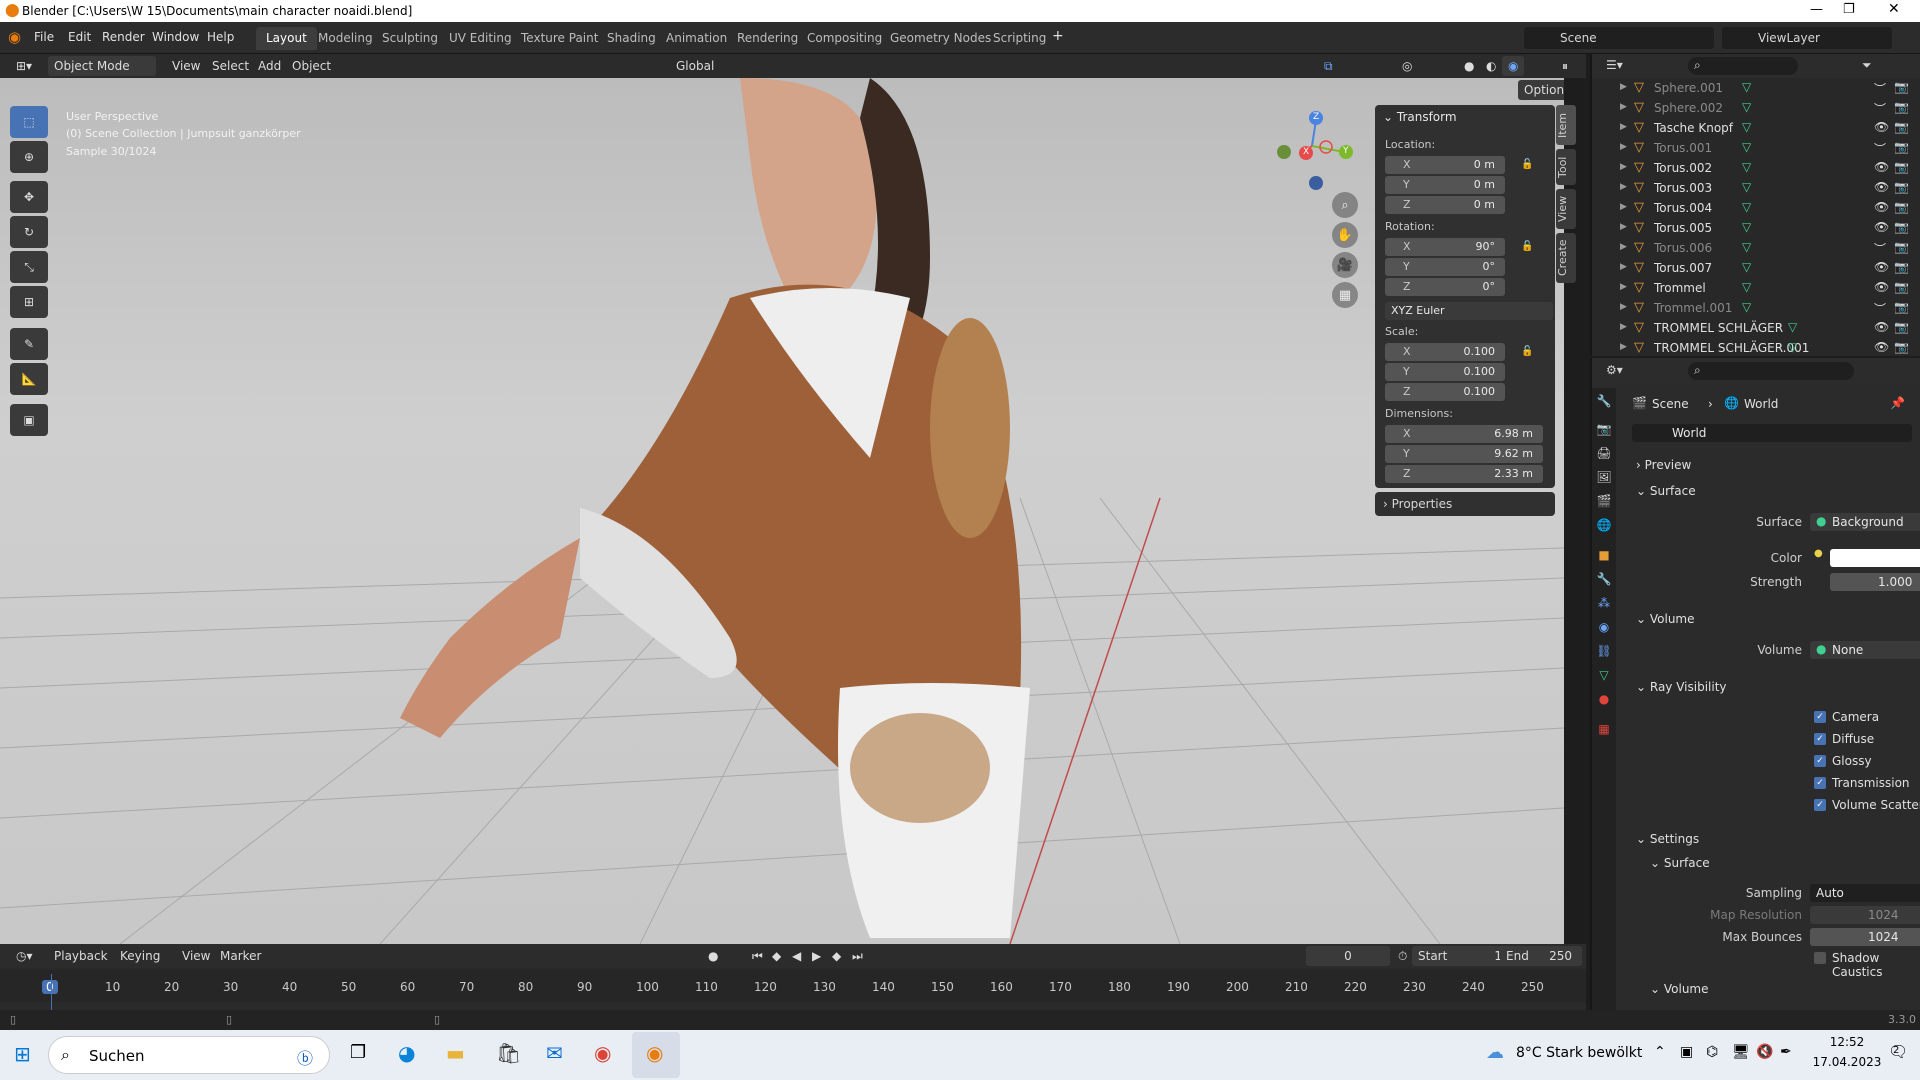 This screenshot has height=1080, width=1920. Describe the element at coordinates (1604, 526) in the screenshot. I see `world-tab-icon: 🌐` at that location.